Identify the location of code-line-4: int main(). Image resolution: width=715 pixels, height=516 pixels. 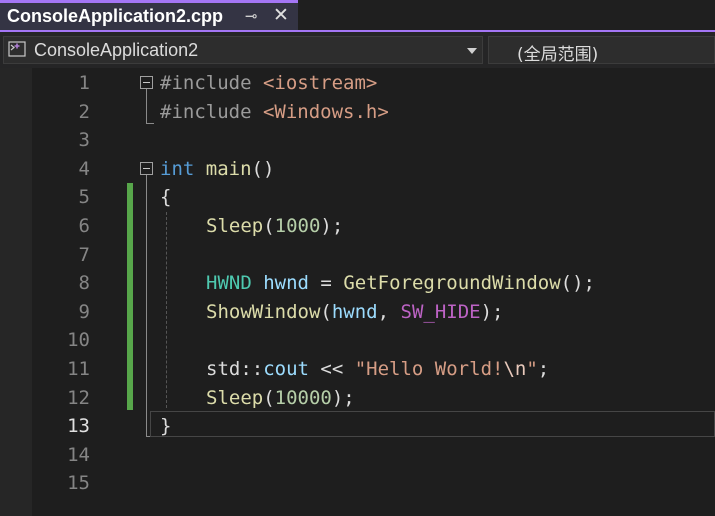
(217, 169).